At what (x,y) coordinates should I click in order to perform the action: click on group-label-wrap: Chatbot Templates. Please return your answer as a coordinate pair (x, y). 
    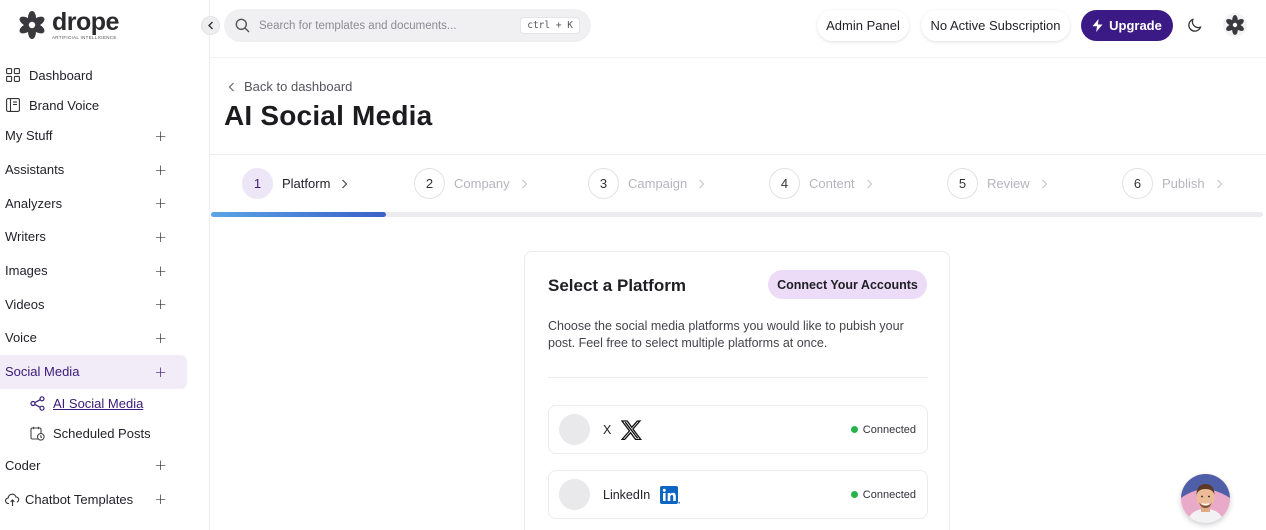
    Looking at the image, I should click on (69, 499).